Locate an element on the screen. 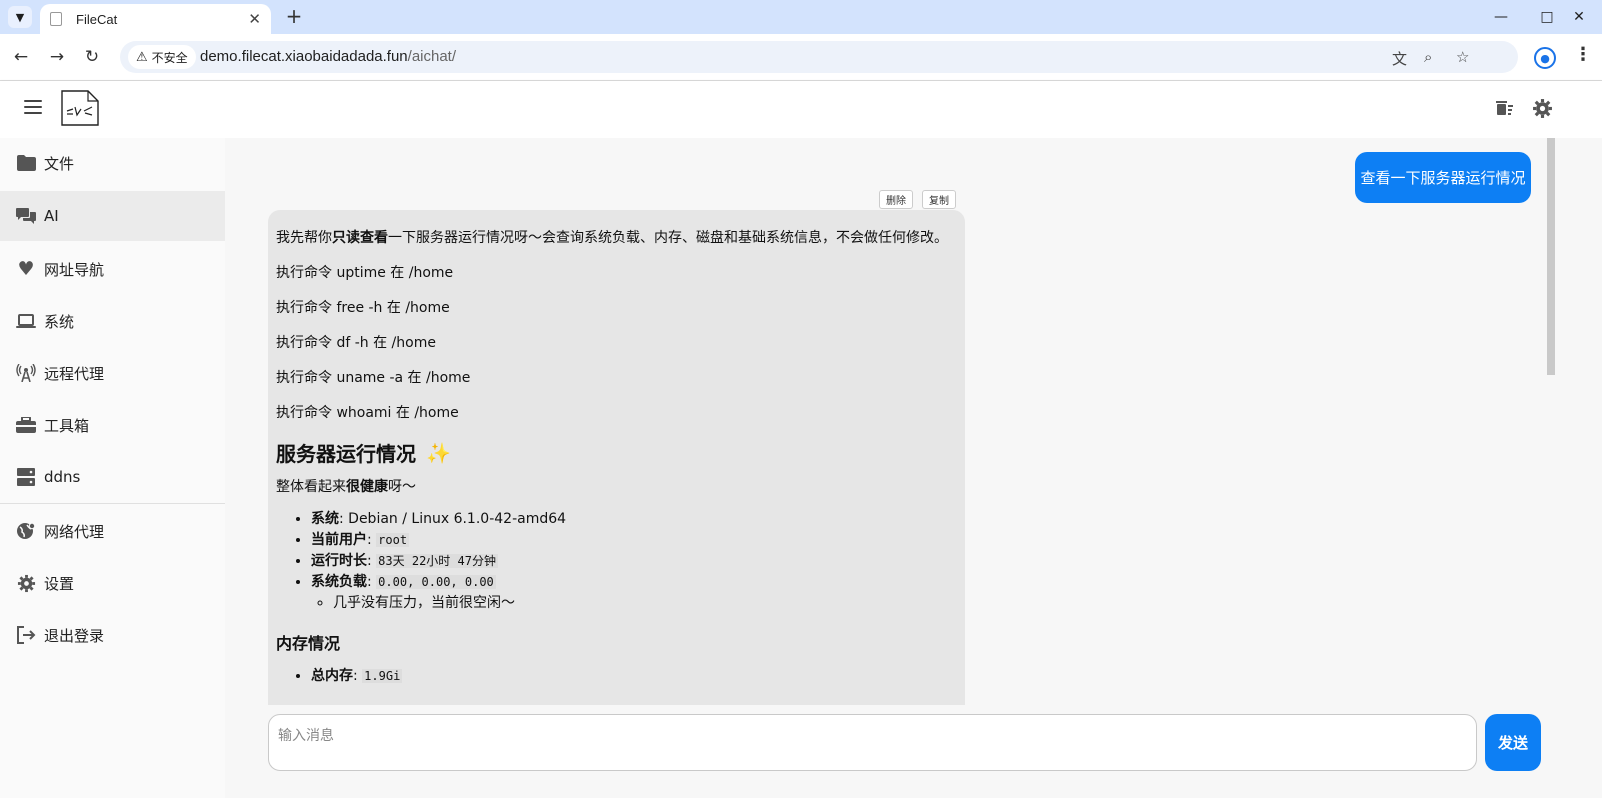 Image resolution: width=1602 pixels, height=798 pixels. sidebar-item-nav: ♥ 网址导航 is located at coordinates (112, 269).